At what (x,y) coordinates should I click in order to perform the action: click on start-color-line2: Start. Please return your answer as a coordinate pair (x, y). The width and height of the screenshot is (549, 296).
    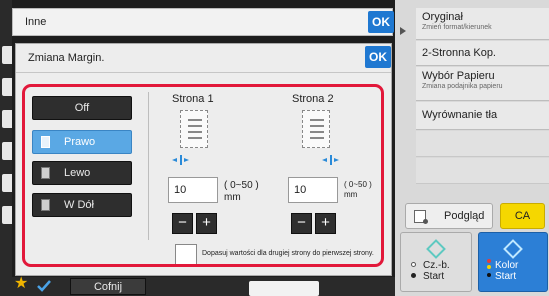
    Looking at the image, I should click on (506, 276).